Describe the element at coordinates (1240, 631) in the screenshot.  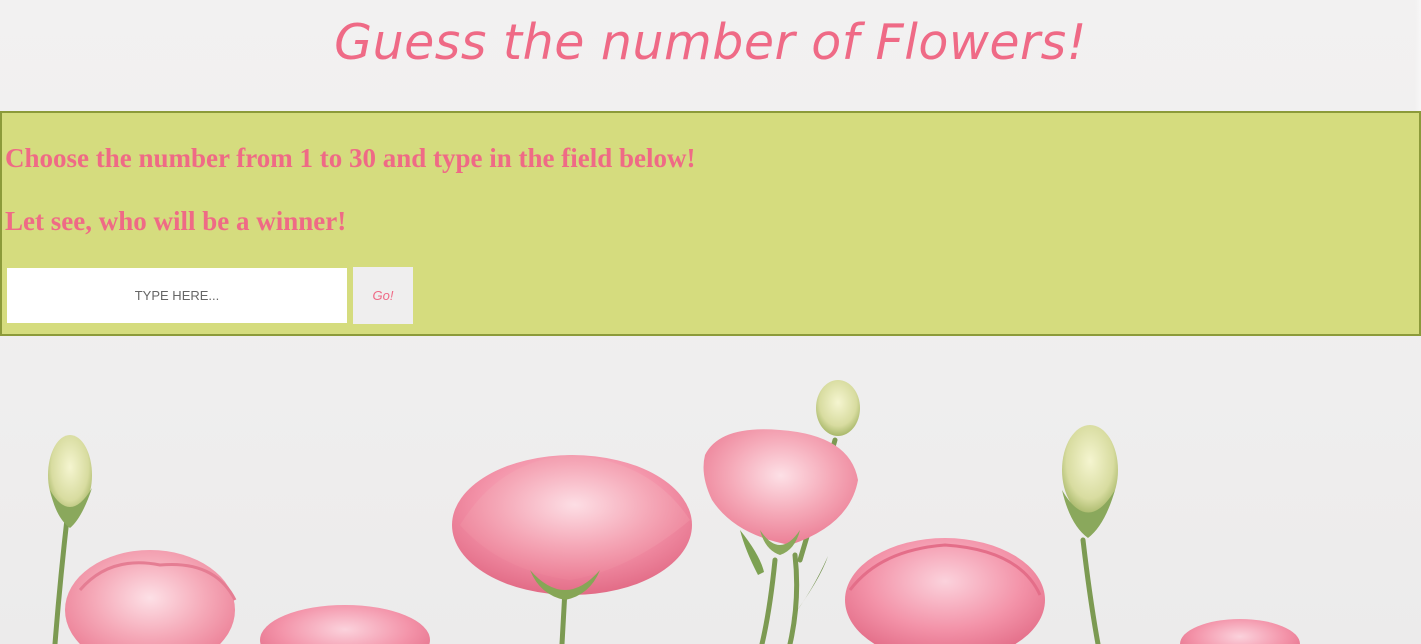
I see `flower-far-right` at that location.